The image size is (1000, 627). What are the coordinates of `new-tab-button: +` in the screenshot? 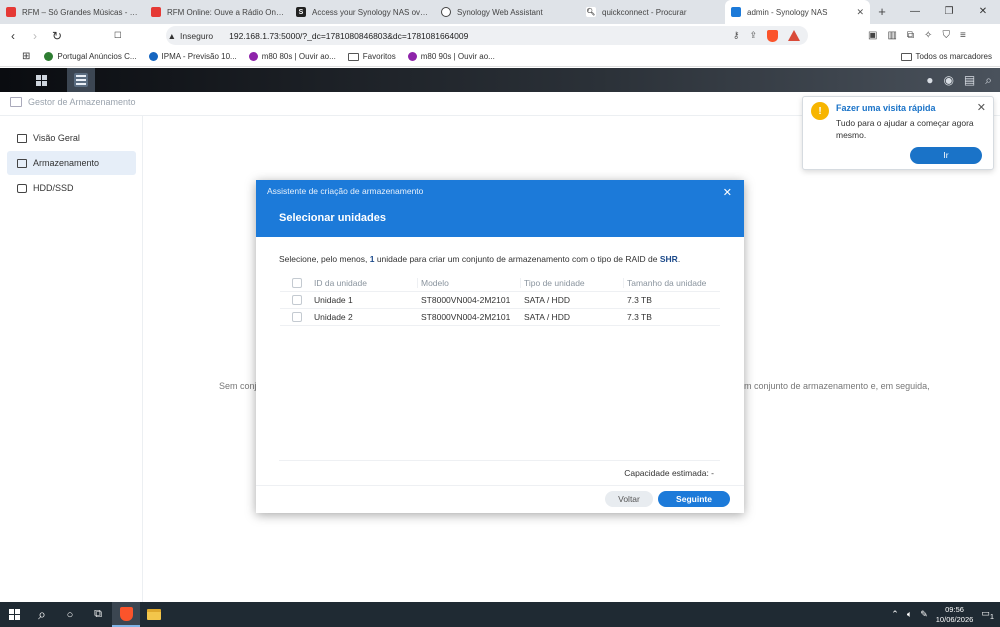 It's located at (882, 12).